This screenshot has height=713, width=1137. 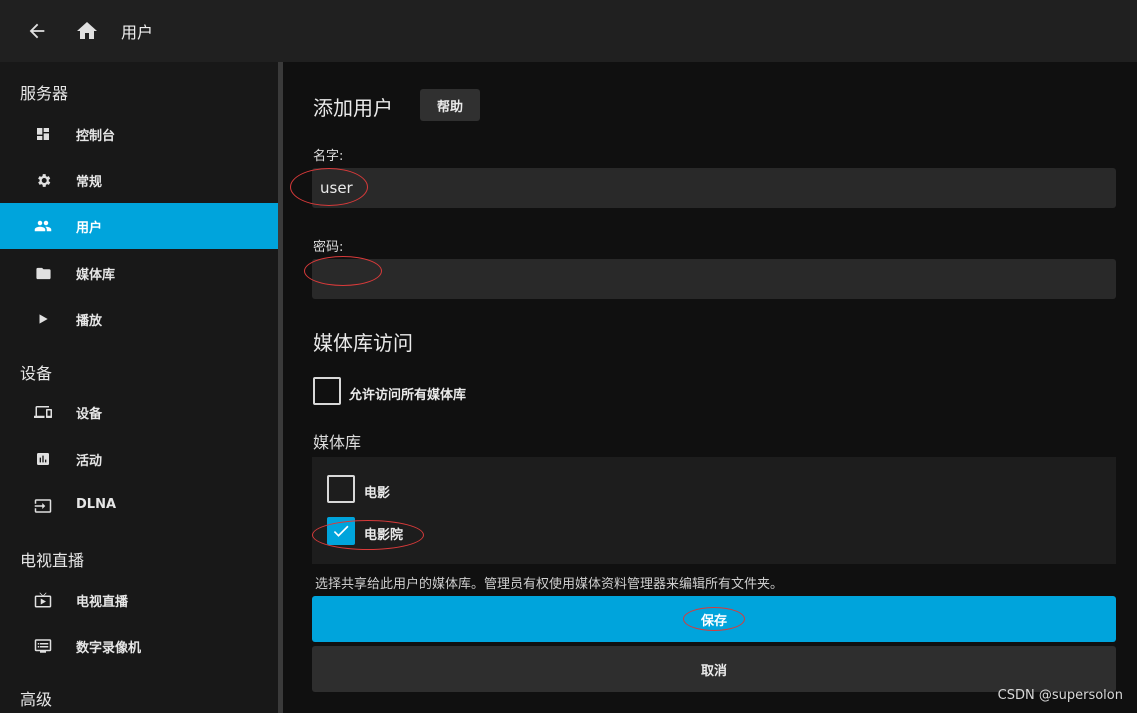 I want to click on name-input: user, so click(x=714, y=188).